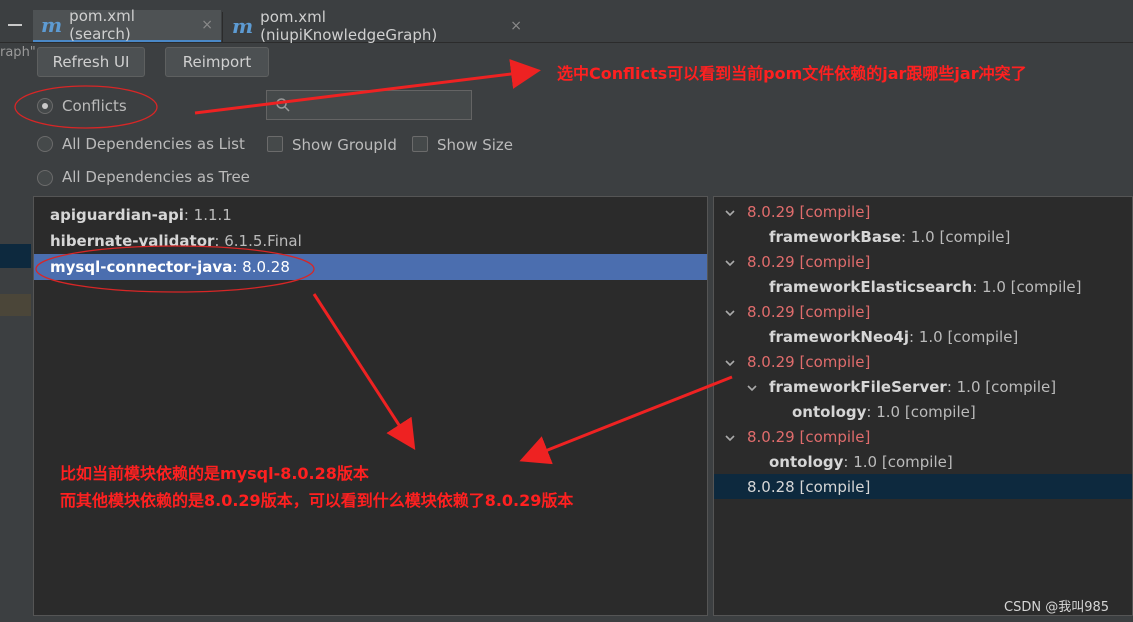 The image size is (1133, 622). I want to click on show-size-checkbox, so click(420, 144).